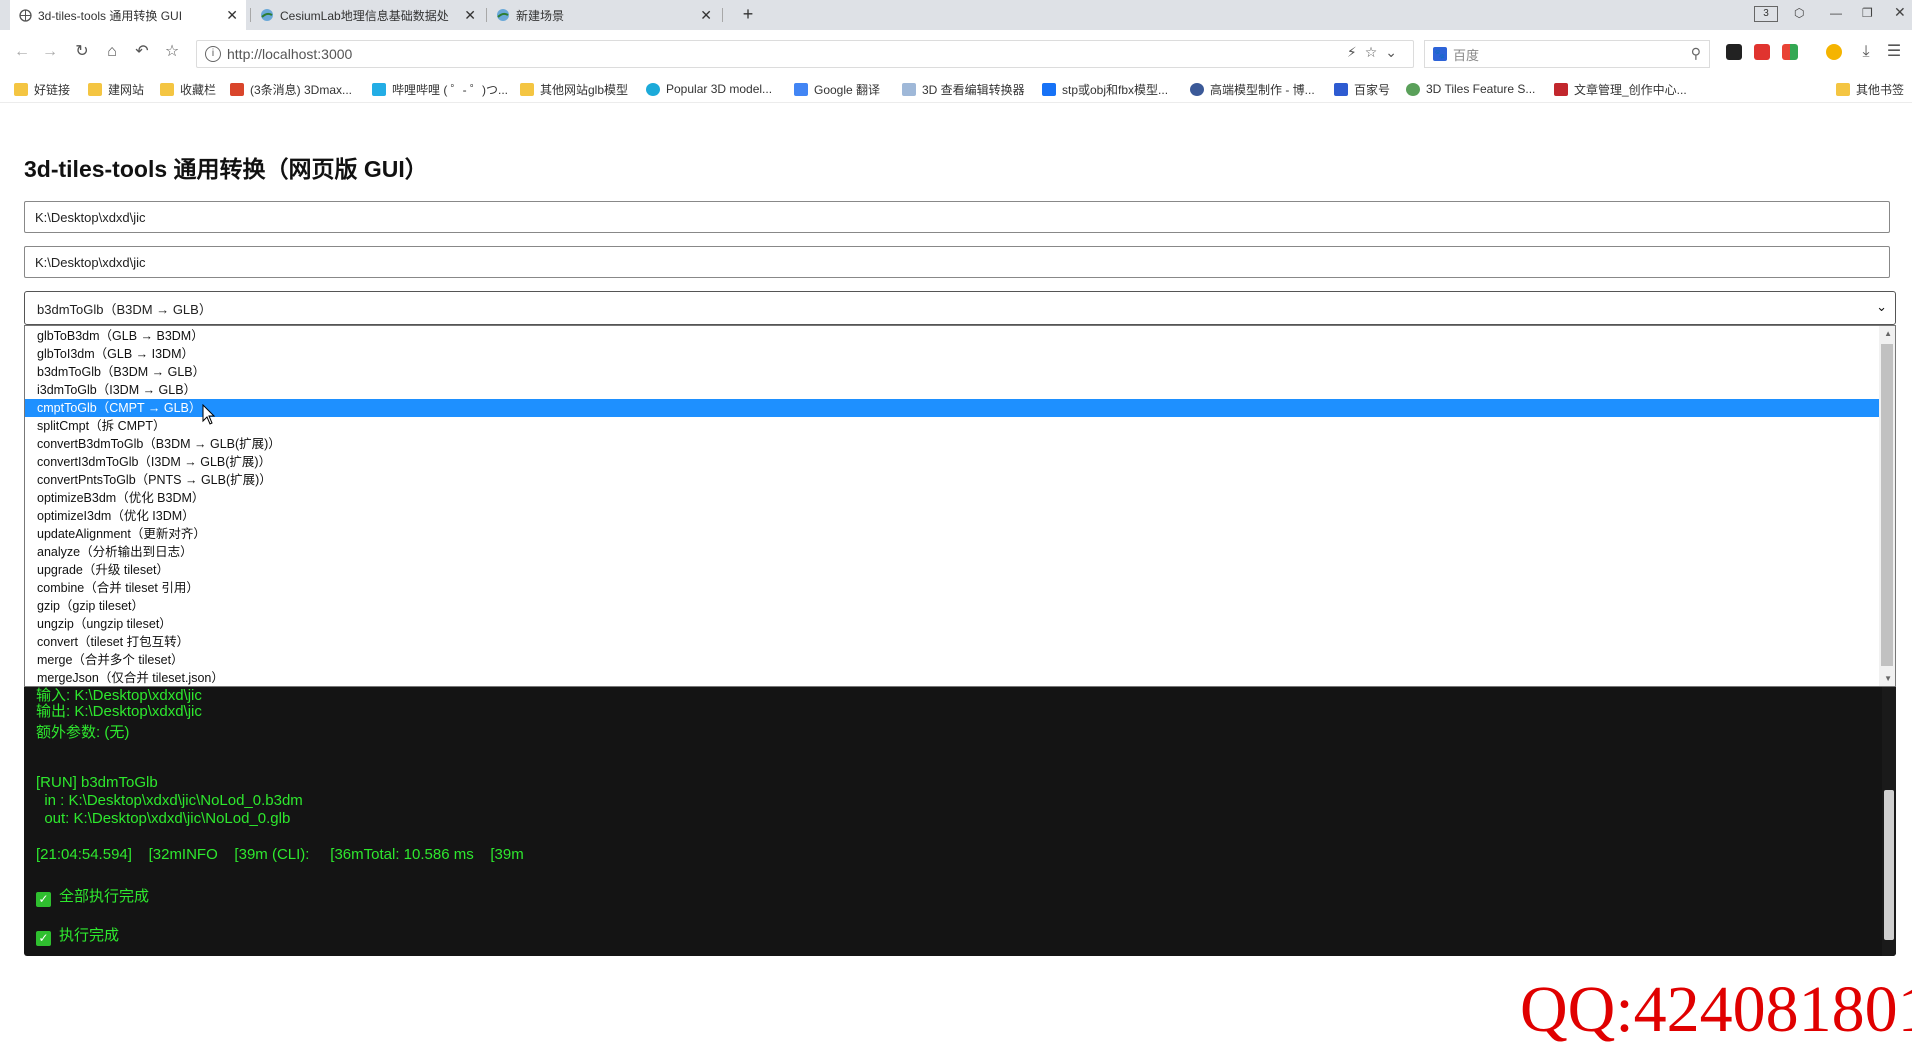 This screenshot has width=1912, height=1048. What do you see at coordinates (119, 711) in the screenshot?
I see `log-line: 输出: K:\Desktop\xdxd\jic` at bounding box center [119, 711].